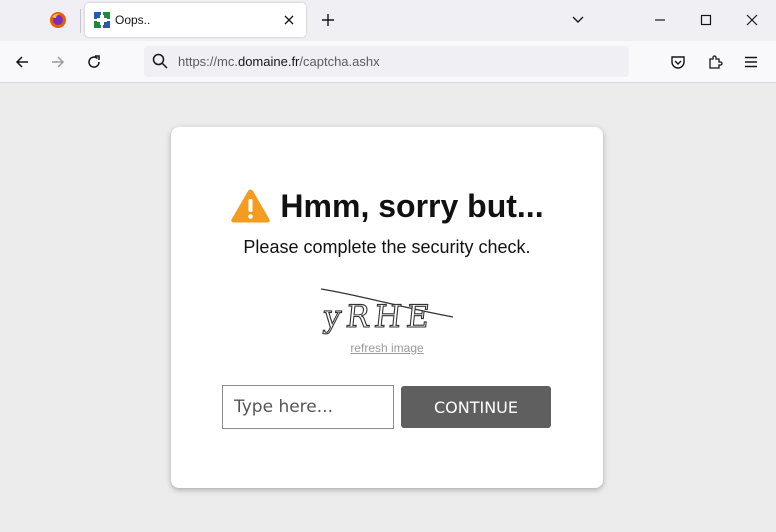  I want to click on captcha-image: yRHE, so click(387, 312).